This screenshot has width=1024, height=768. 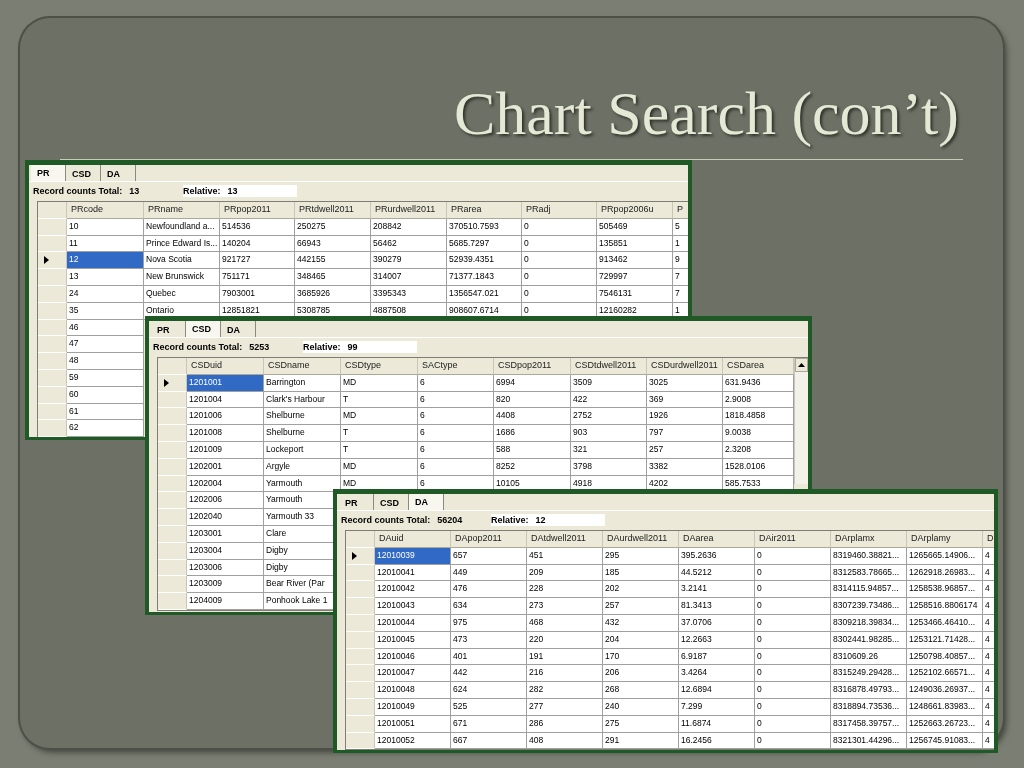 I want to click on table-cell: 3.2141, so click(x=717, y=590).